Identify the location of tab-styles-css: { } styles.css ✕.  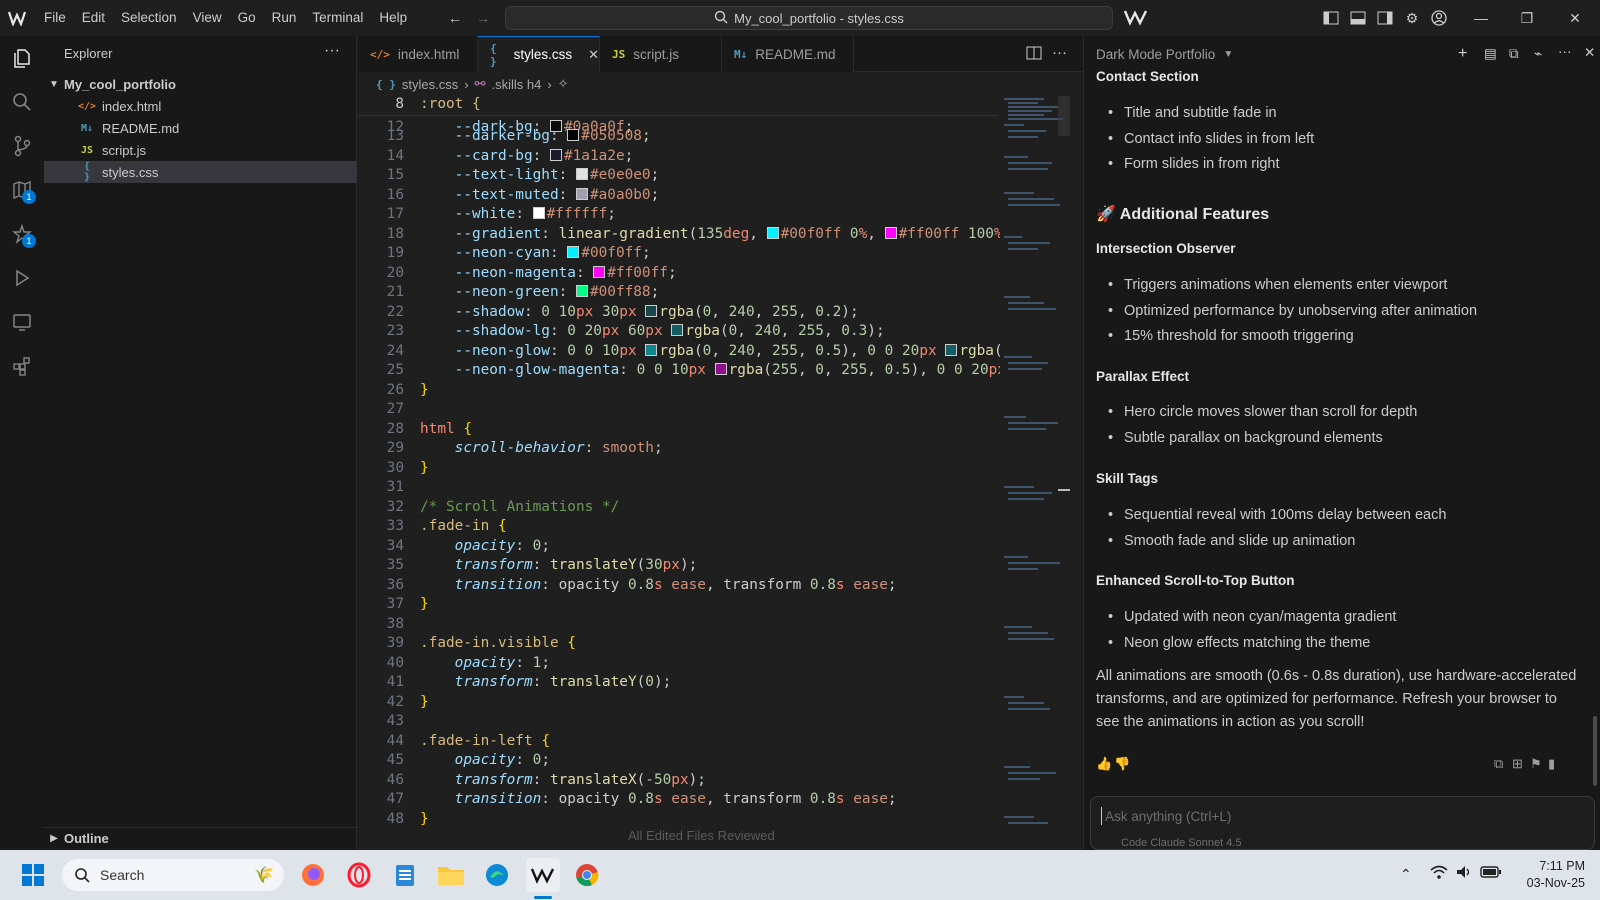
(539, 54).